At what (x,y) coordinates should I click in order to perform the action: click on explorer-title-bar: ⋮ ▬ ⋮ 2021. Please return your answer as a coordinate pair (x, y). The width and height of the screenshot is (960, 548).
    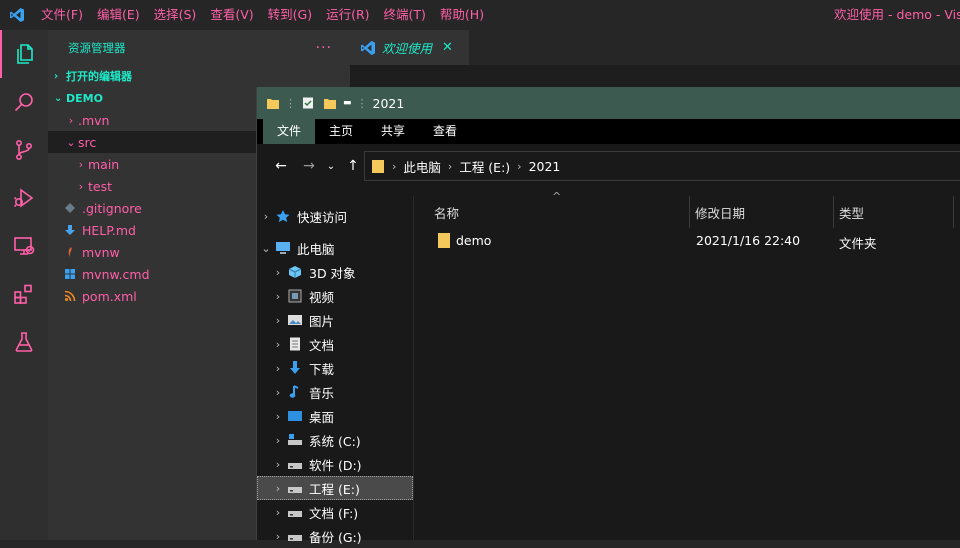
    Looking at the image, I should click on (608, 103).